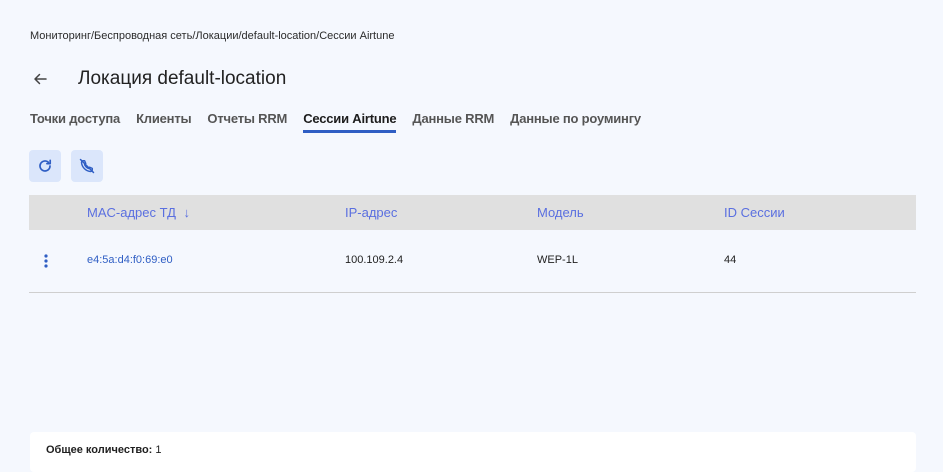  Describe the element at coordinates (557, 260) in the screenshot. I see `model-cell: WEP-1L` at that location.